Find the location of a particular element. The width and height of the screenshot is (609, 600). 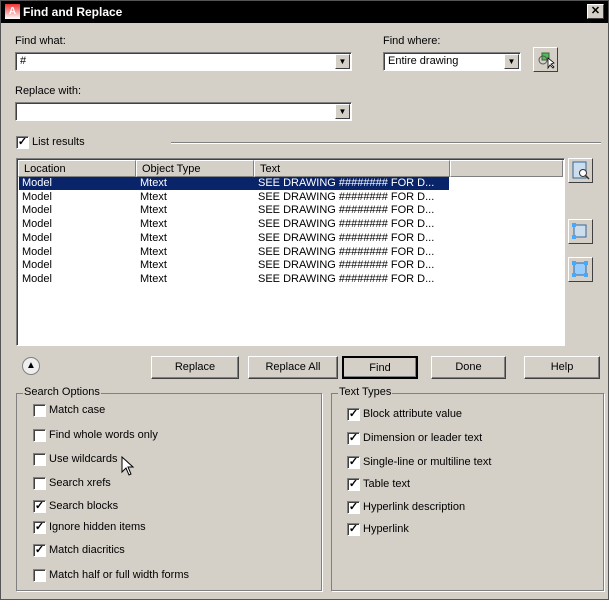

list-results-label: List results is located at coordinates (58, 142).